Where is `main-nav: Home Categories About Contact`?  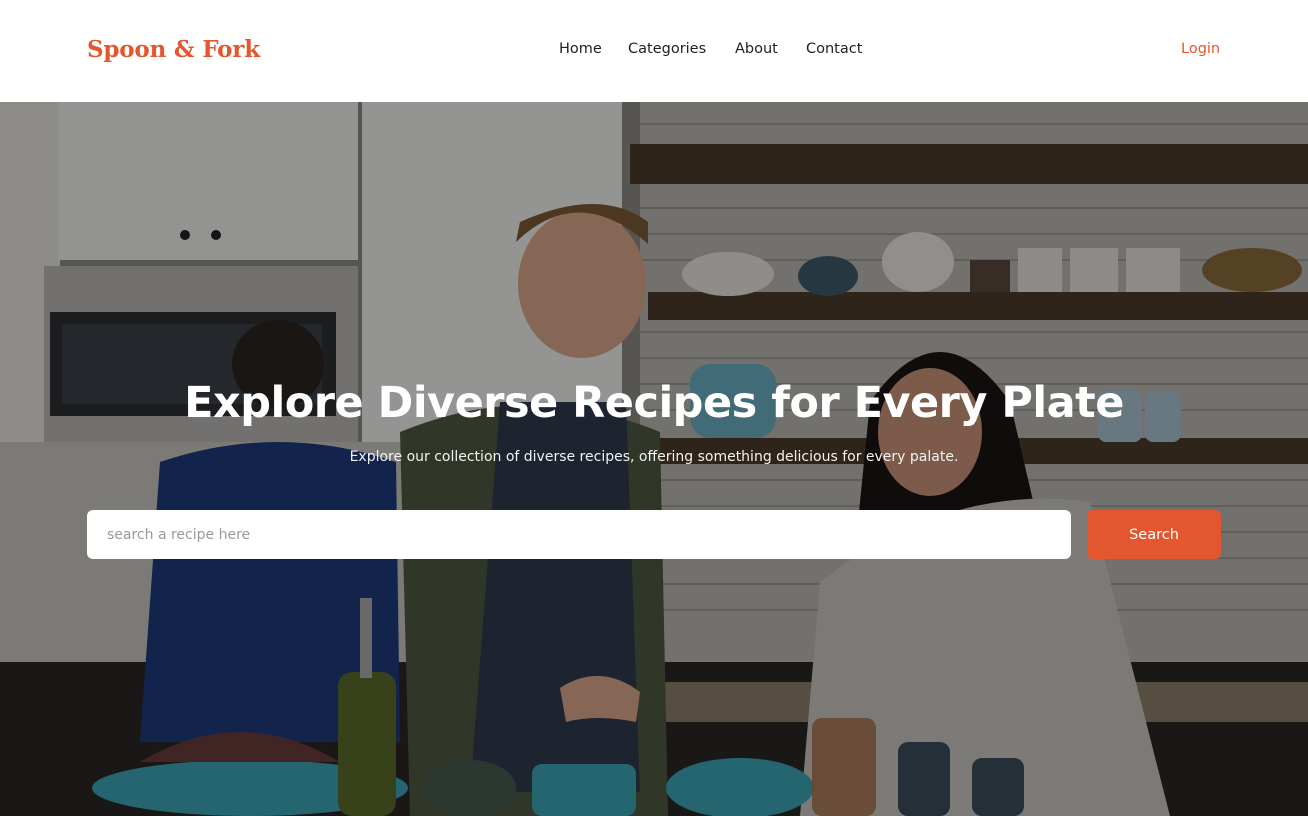
main-nav: Home Categories About Contact is located at coordinates (654, 51).